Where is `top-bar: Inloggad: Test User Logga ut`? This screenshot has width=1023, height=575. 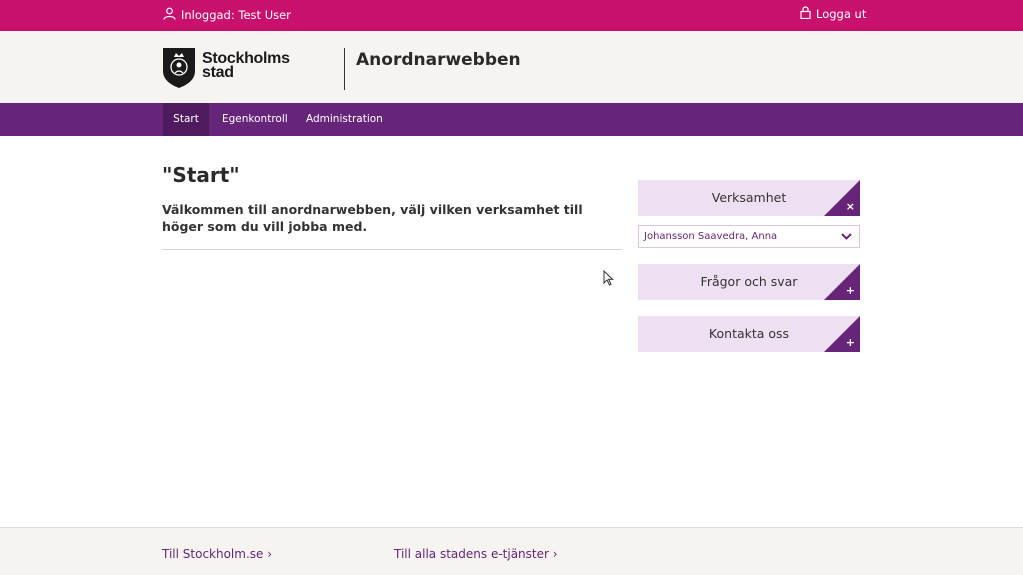 top-bar: Inloggad: Test User Logga ut is located at coordinates (511, 15).